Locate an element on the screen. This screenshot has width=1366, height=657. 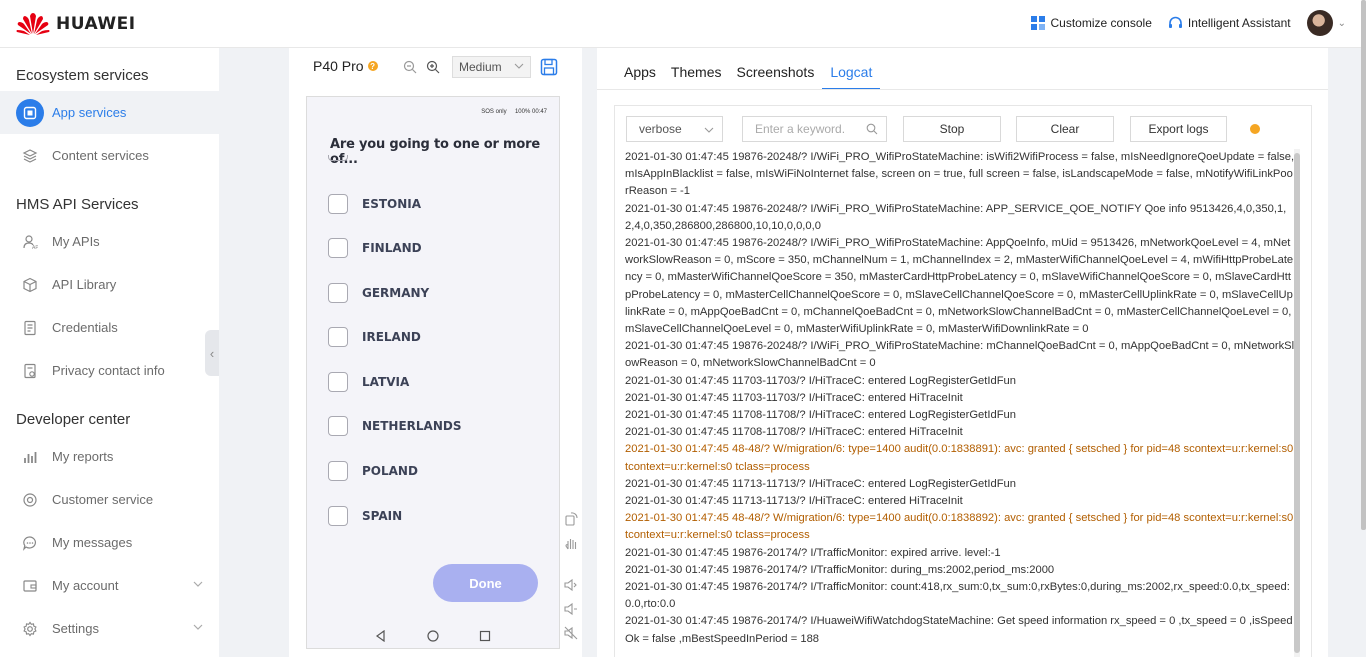
customize-console-button: Customize console is located at coordinates (1091, 23).